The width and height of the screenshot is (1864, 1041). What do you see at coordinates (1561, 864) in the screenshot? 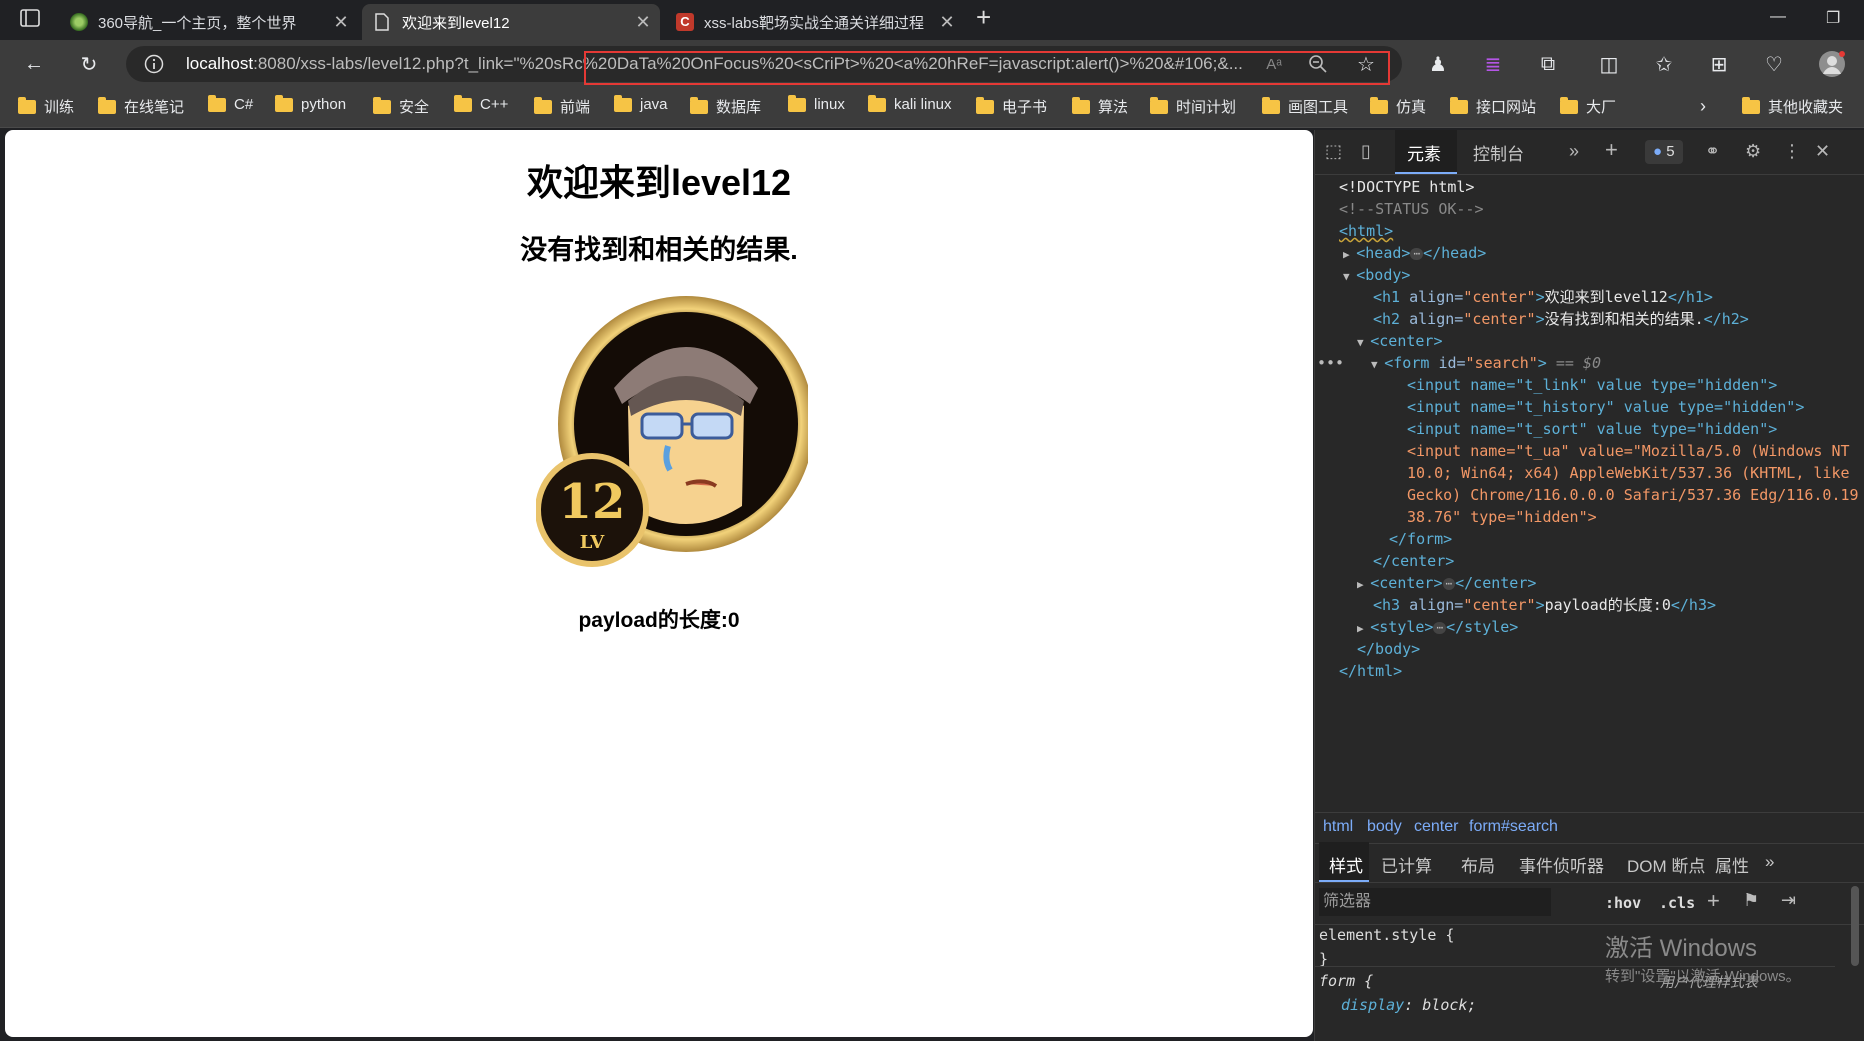
I see `tab-event-listeners: 事件侦听器` at bounding box center [1561, 864].